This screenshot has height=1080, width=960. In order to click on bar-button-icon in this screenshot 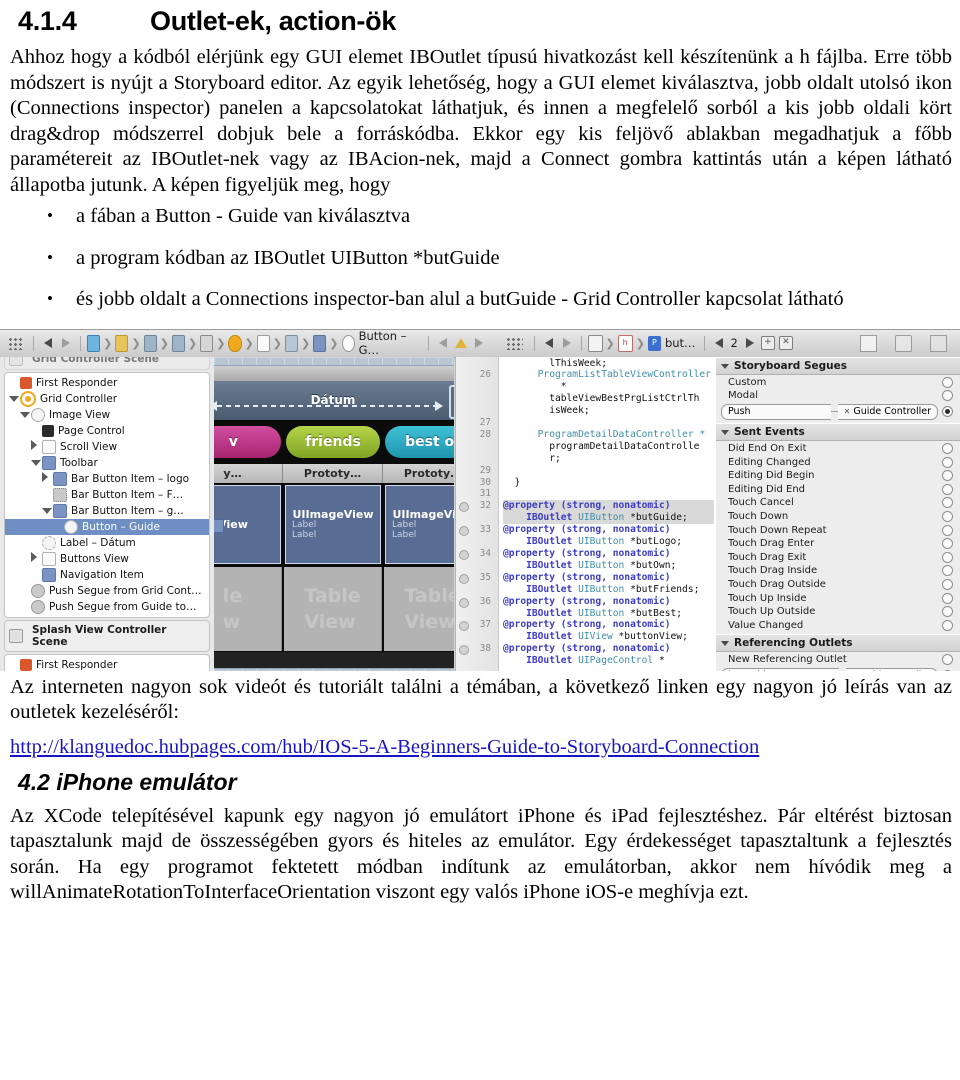, I will do `click(320, 343)`.